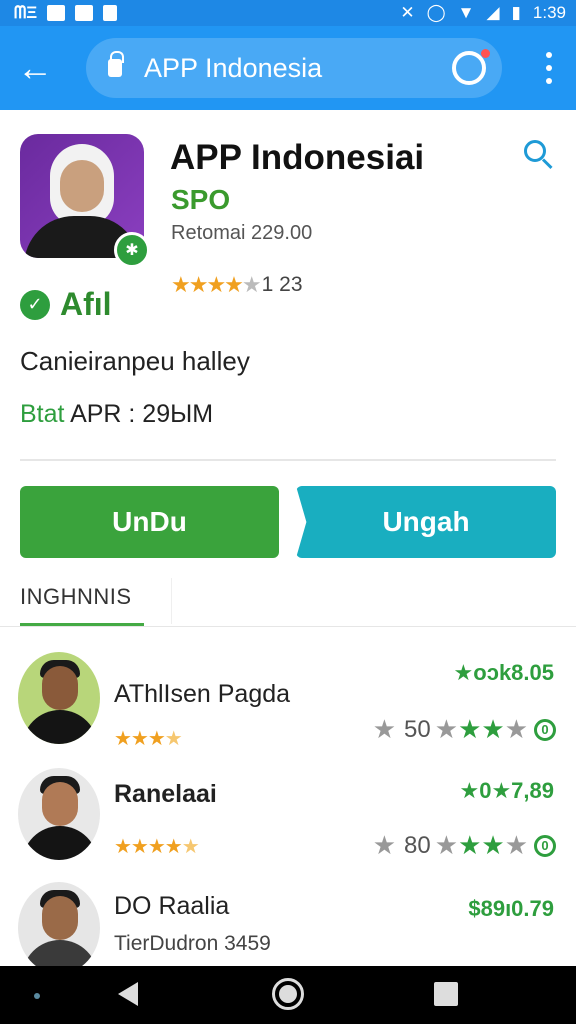 This screenshot has width=576, height=1024. I want to click on divider, so click(288, 460).